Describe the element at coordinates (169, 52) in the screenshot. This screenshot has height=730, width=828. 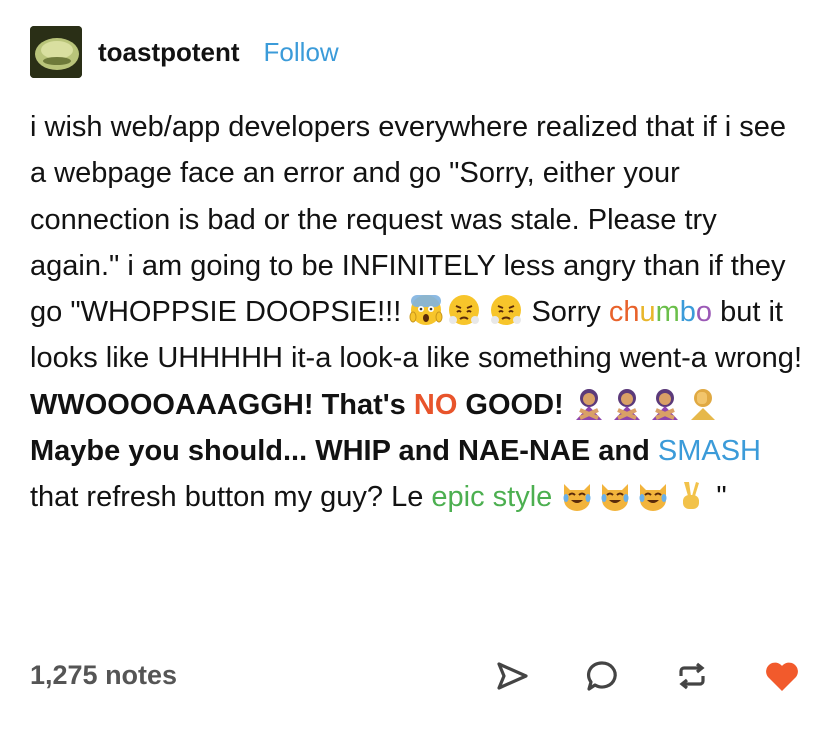
I see `username: toastpotent` at that location.